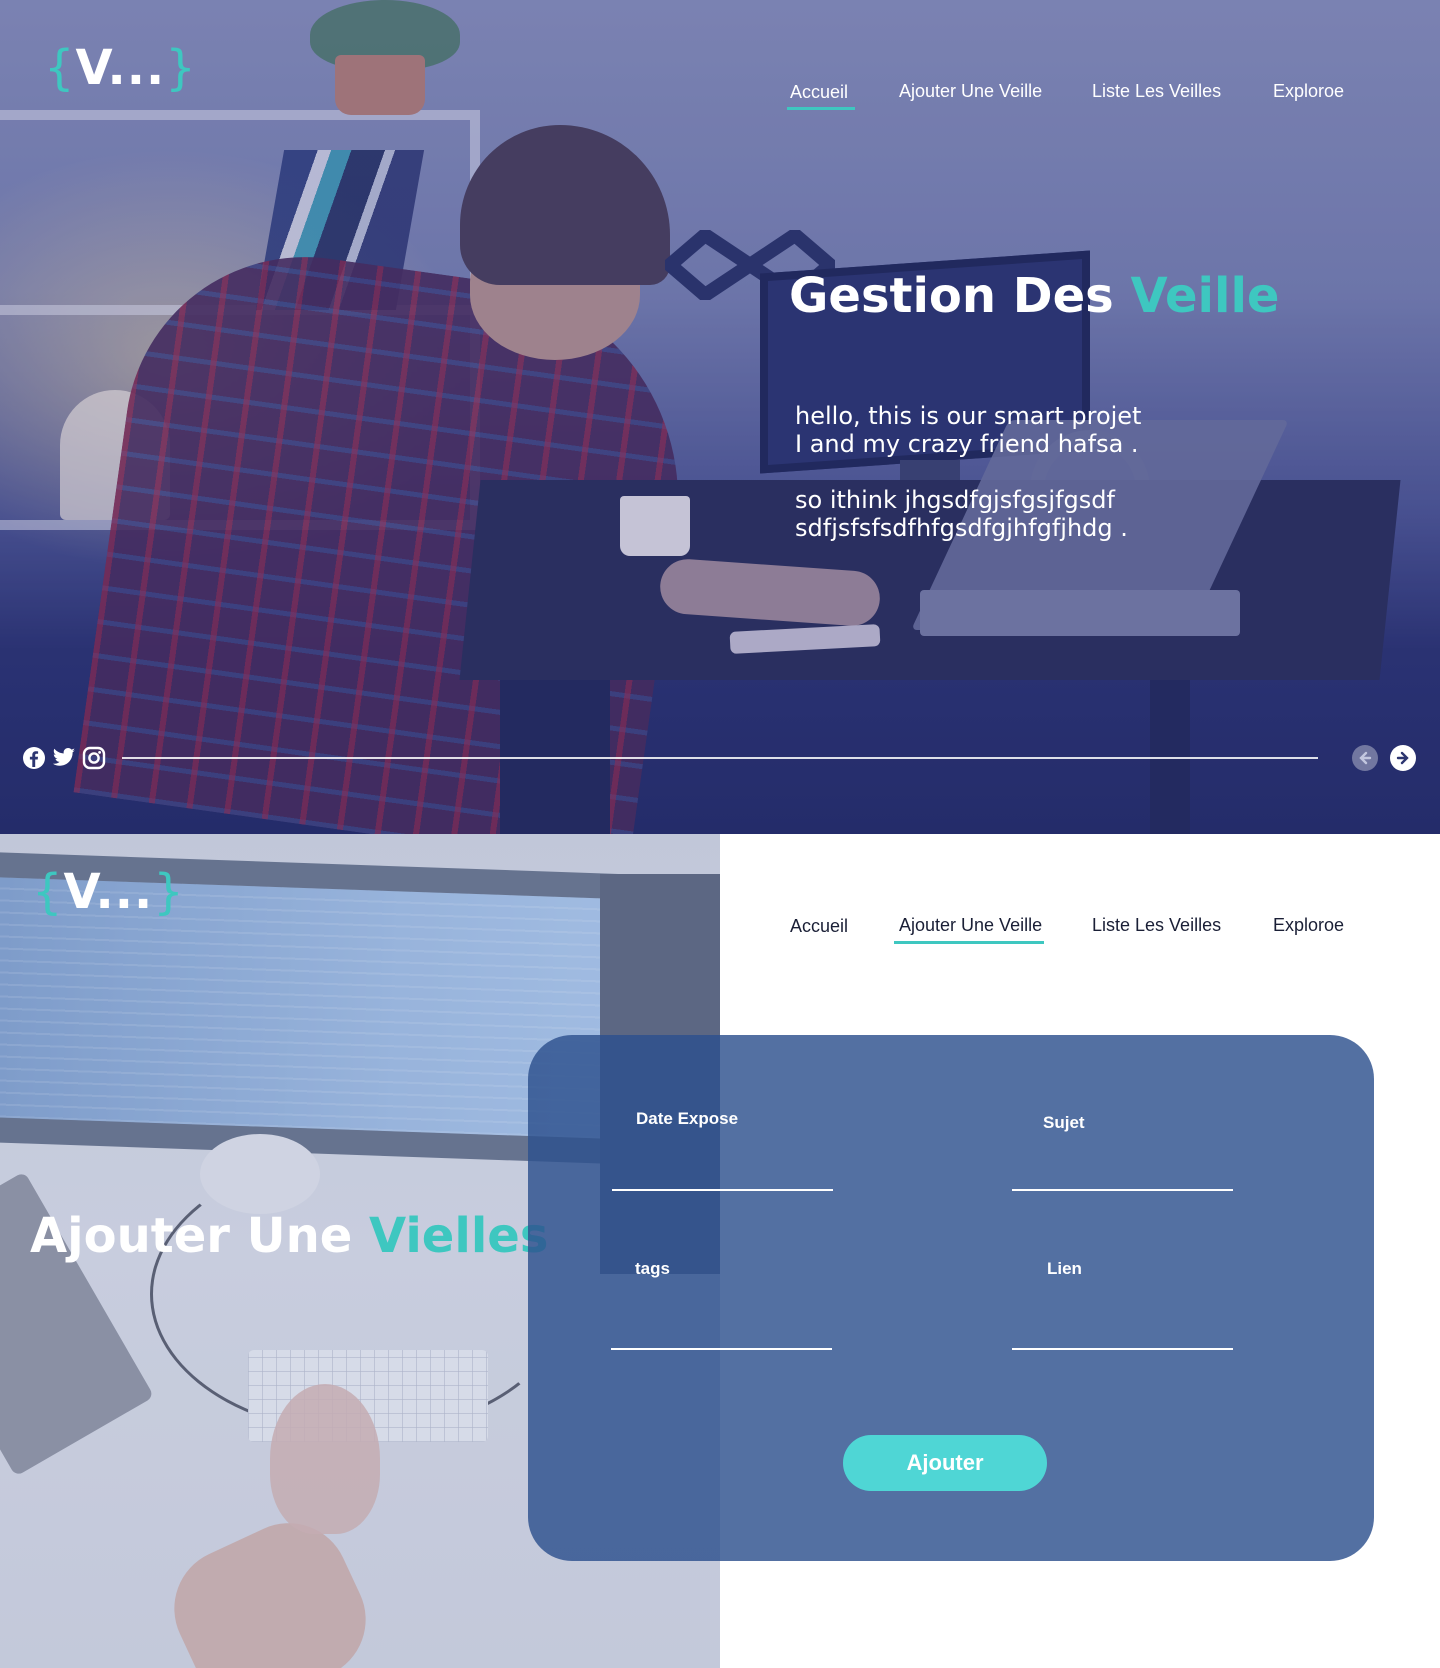  What do you see at coordinates (945, 1463) in the screenshot?
I see `ajouter-button: Ajouter` at bounding box center [945, 1463].